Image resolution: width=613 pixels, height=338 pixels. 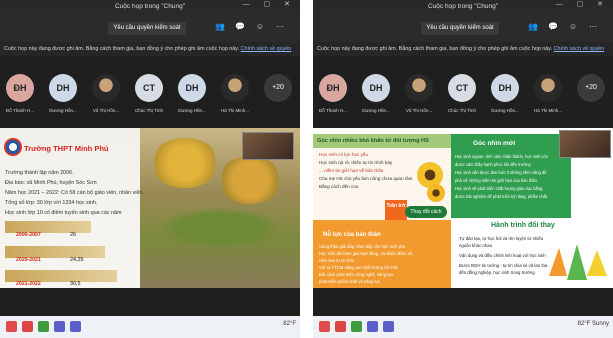 What do you see at coordinates (426, 216) in the screenshot?
I see `change-perspective-pill: Thay đổi cách nhìn` at bounding box center [426, 216].